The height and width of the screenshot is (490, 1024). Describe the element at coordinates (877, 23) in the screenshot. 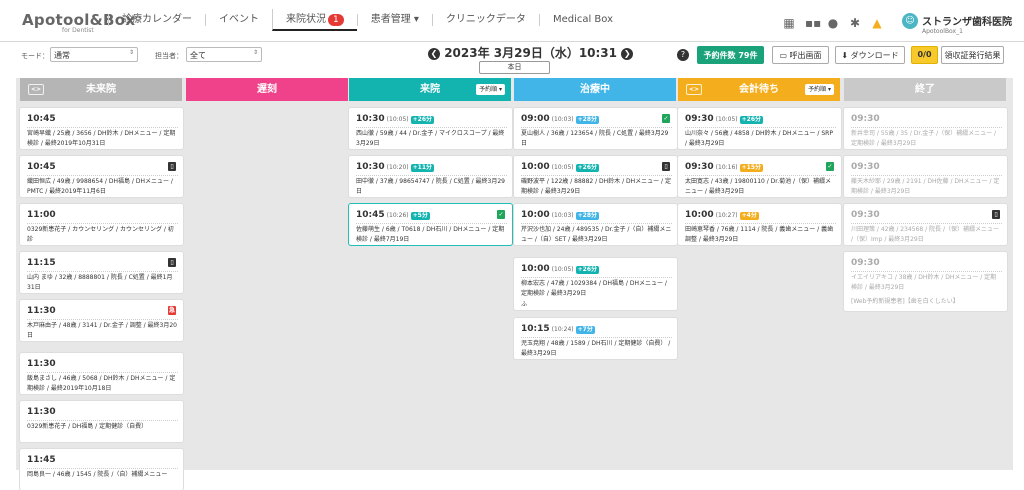

I see `bell-icon: ▲` at that location.